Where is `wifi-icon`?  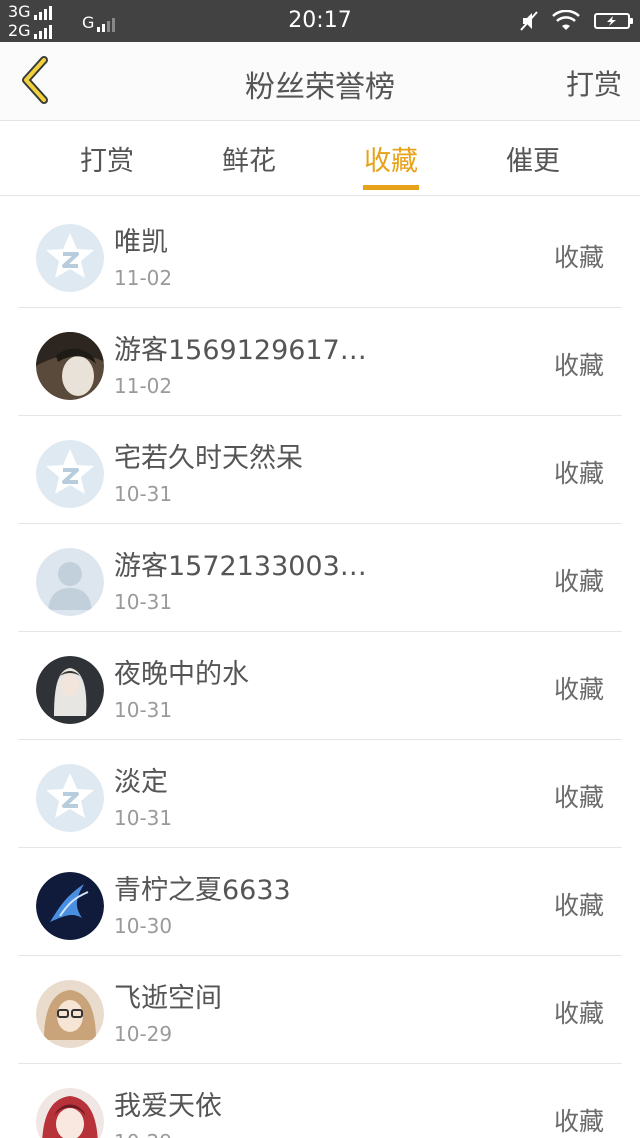
wifi-icon is located at coordinates (566, 20).